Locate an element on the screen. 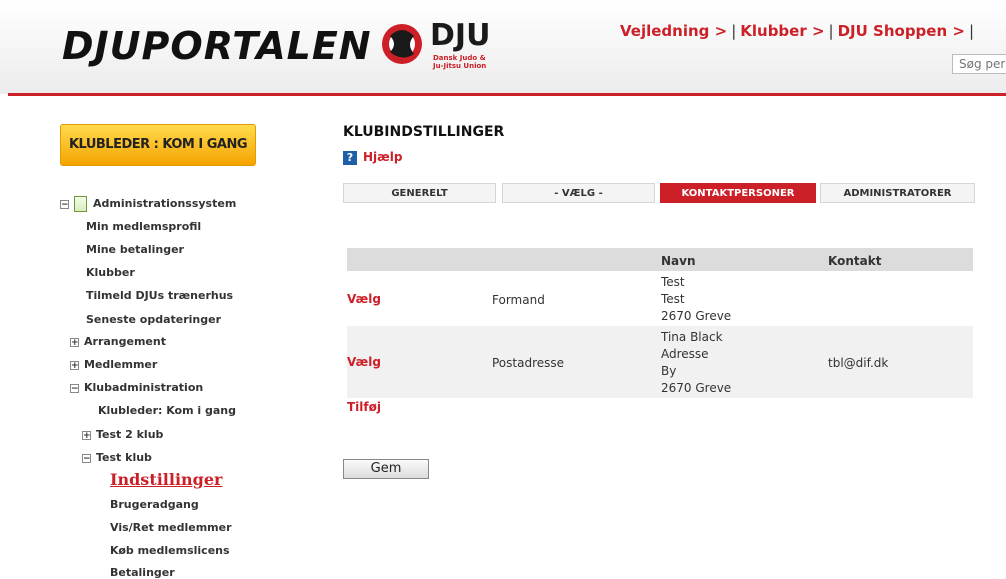  tab-kontaktpersoner: KONTAKTPERSONER is located at coordinates (738, 193).